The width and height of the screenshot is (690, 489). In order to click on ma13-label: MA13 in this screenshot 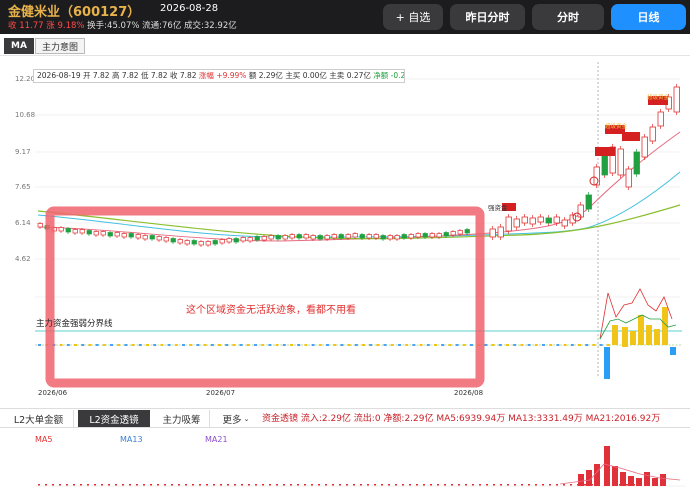, I will do `click(131, 439)`.